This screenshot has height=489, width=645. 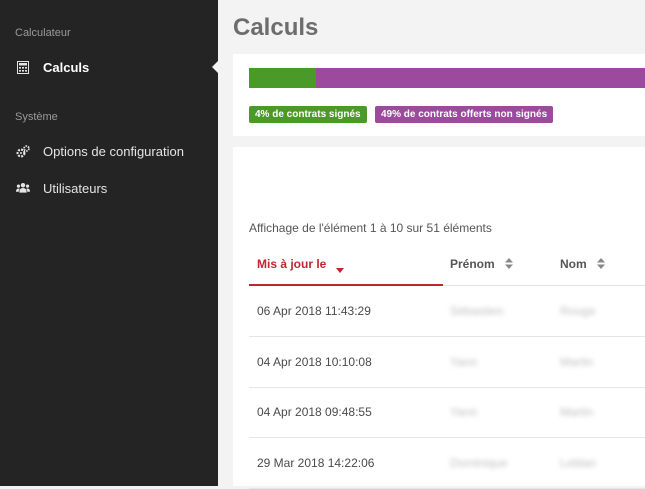 I want to click on contracts-progress-bar, so click(x=447, y=78).